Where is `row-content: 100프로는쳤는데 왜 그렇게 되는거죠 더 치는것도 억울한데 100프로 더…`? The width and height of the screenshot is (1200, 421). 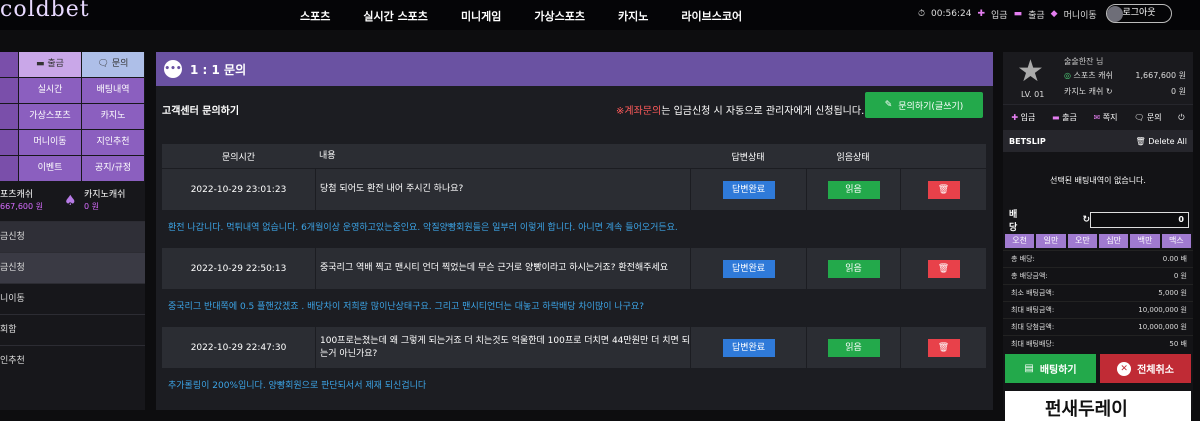
row-content: 100프로는쳤는데 왜 그렇게 되는거죠 더 치는것도 억울한데 100프로 더… is located at coordinates (502, 347).